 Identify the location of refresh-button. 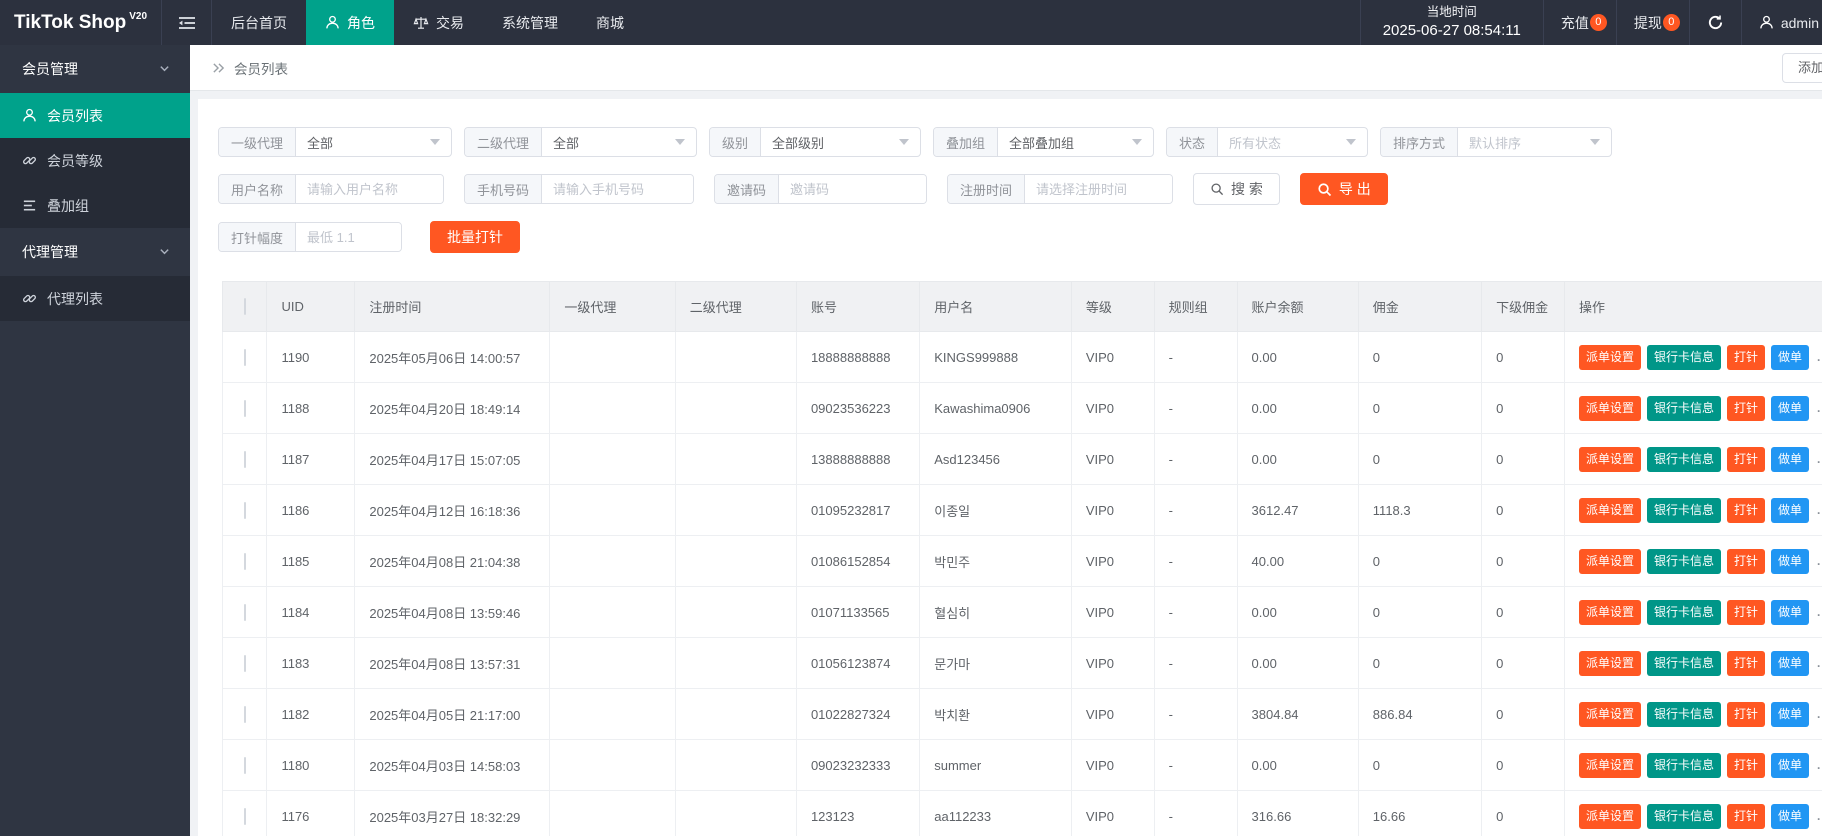
(1714, 22).